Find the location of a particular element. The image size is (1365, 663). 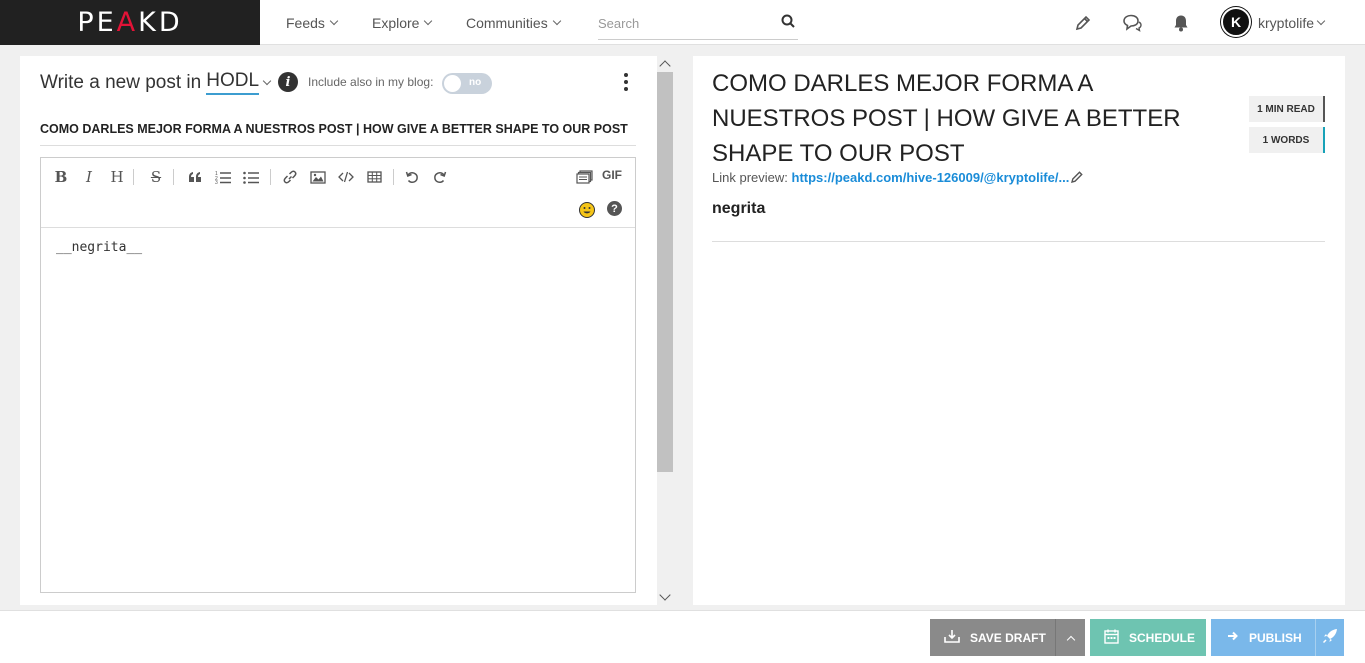

write-prefix: Write a new post in is located at coordinates (121, 82).